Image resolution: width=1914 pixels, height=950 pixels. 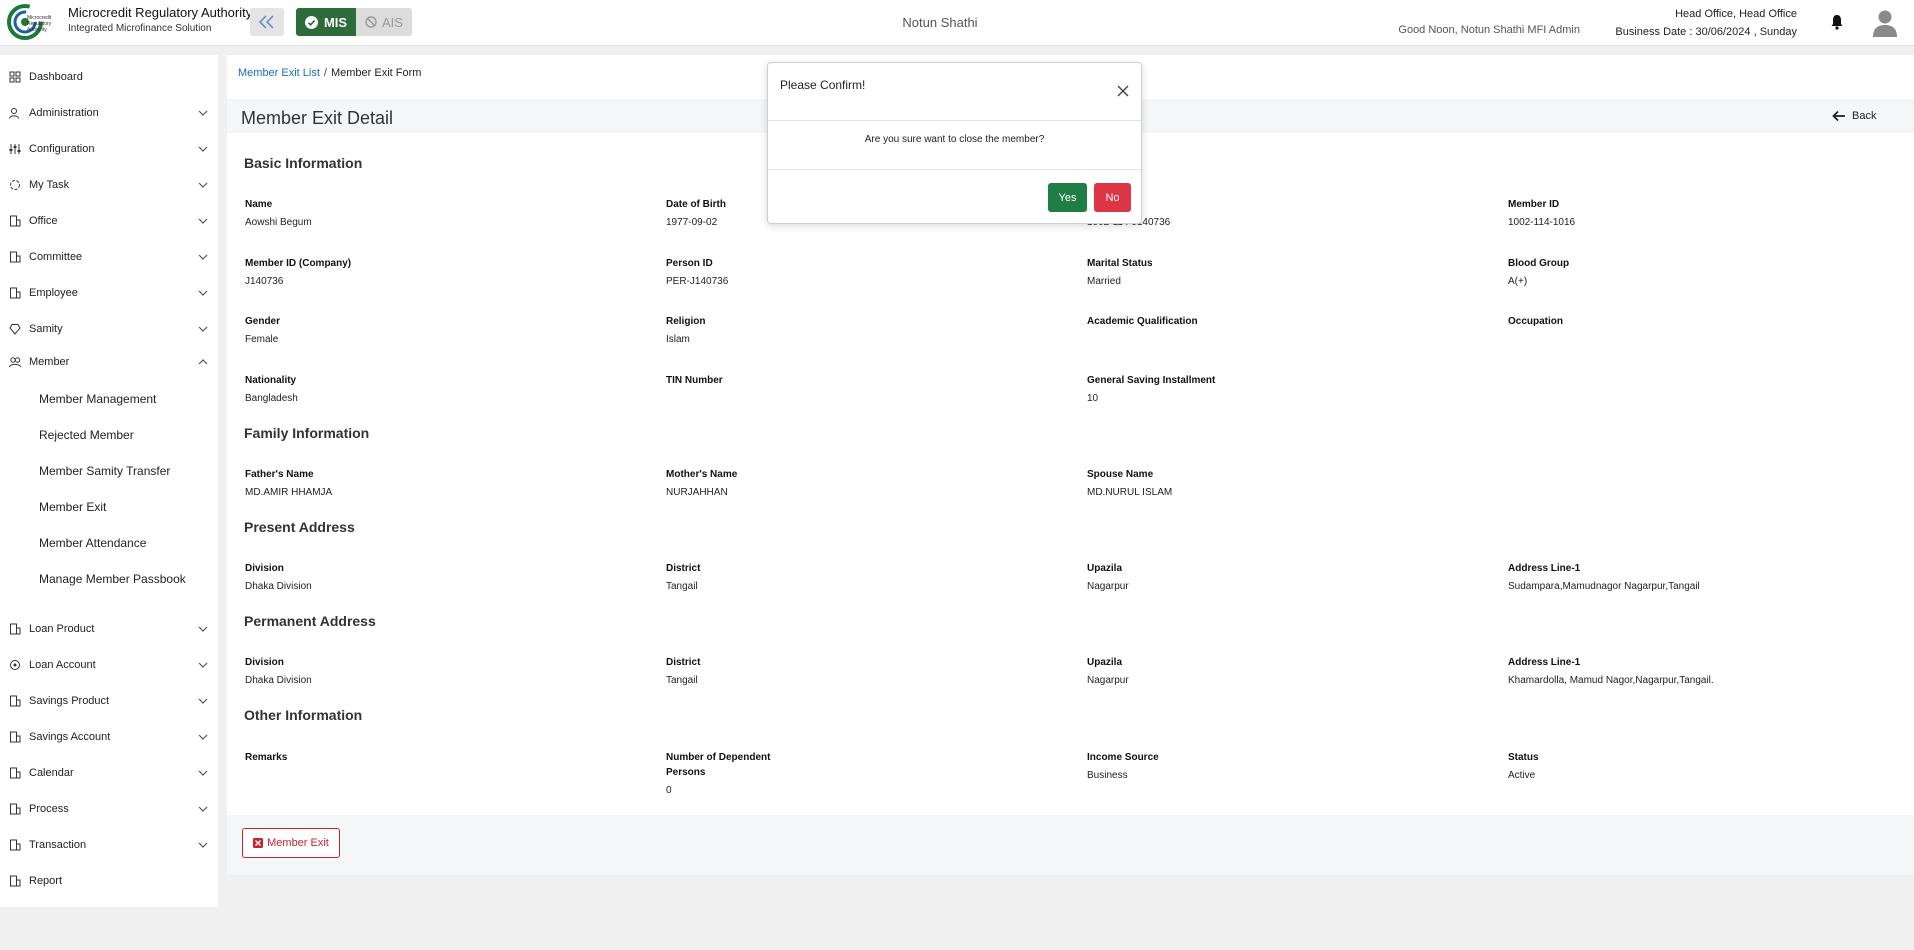 What do you see at coordinates (14, 113) in the screenshot?
I see `user-admin-icon` at bounding box center [14, 113].